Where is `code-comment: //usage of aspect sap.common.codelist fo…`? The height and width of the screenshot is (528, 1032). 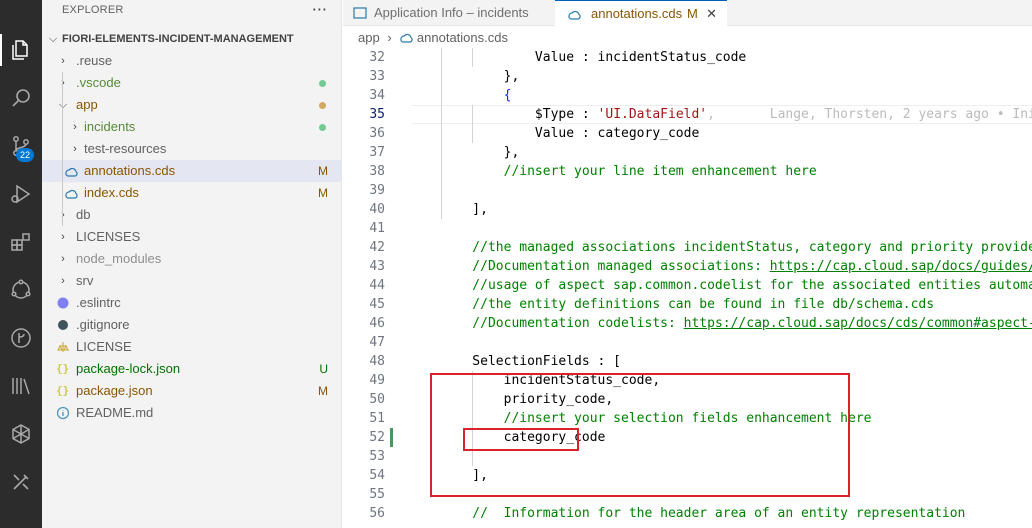
code-comment: //usage of aspect sap.common.codelist fo… is located at coordinates (736, 285).